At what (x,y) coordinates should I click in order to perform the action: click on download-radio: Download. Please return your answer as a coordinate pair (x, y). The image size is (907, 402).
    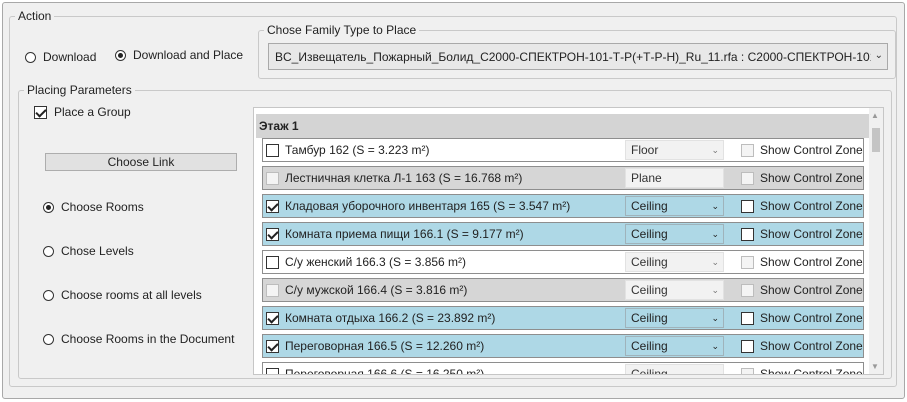
    Looking at the image, I should click on (60, 57).